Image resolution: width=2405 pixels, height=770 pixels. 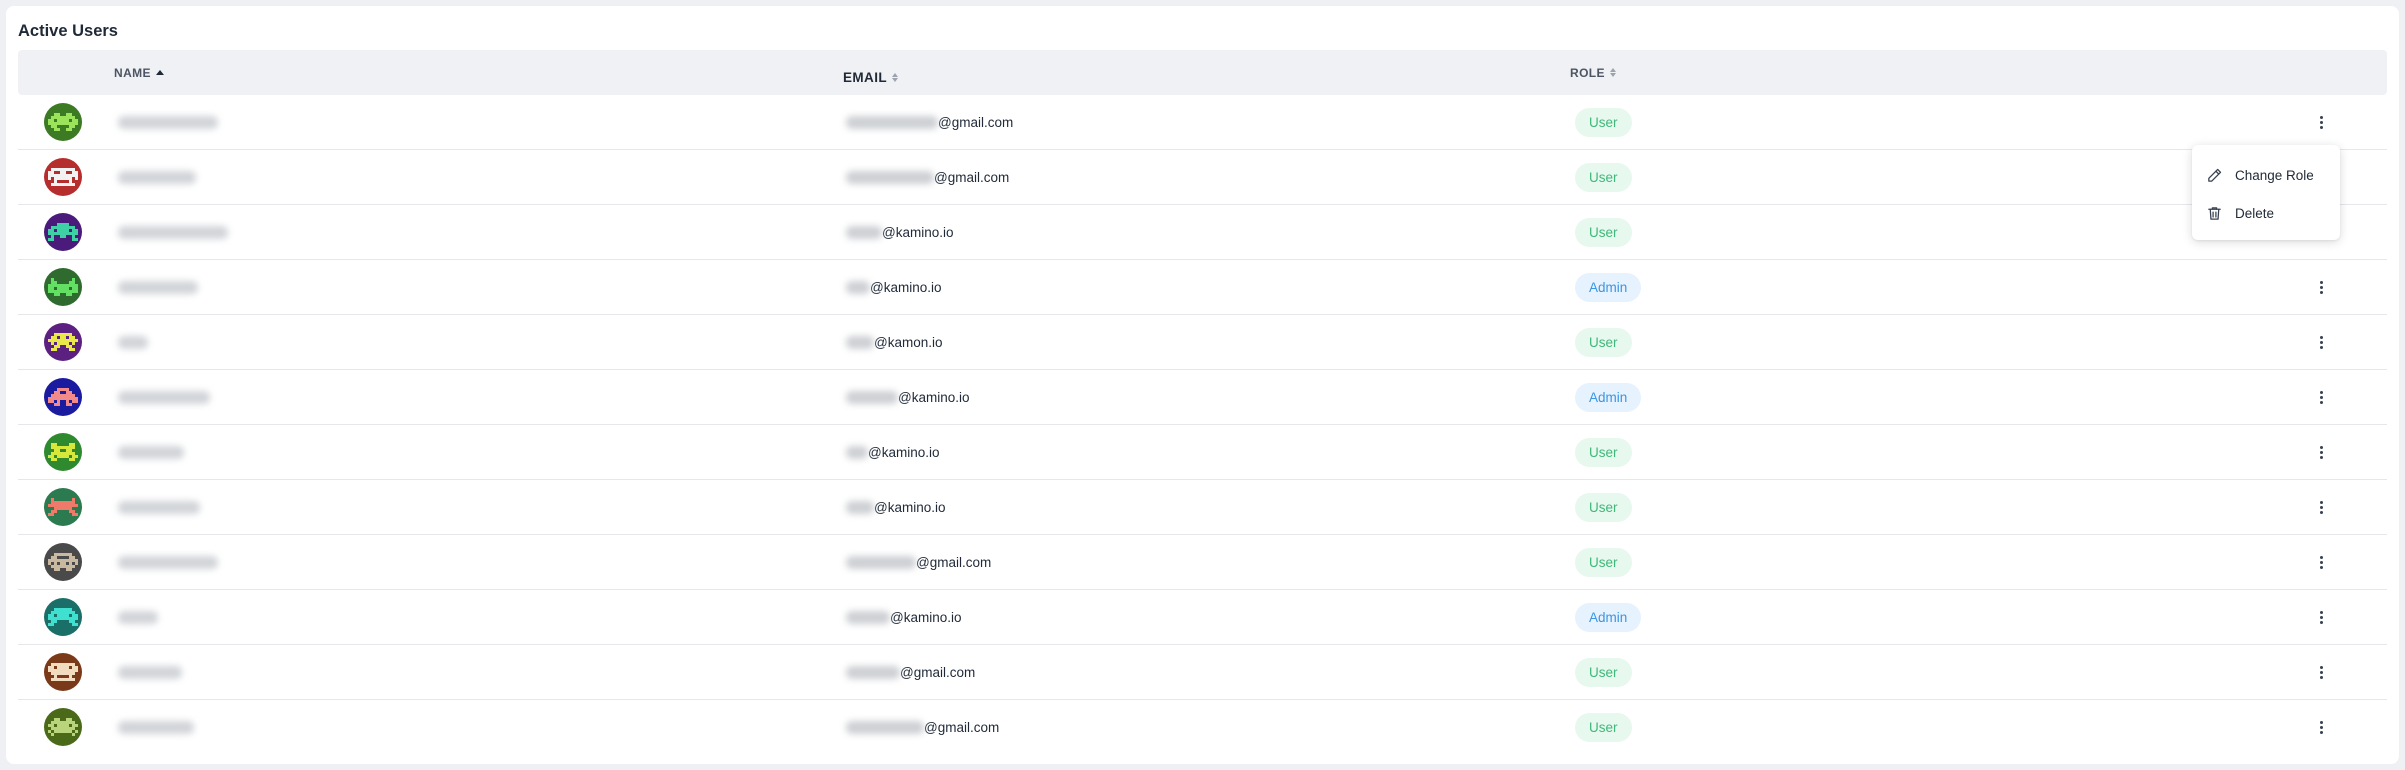 I want to click on page-title: Active Users, so click(x=68, y=31).